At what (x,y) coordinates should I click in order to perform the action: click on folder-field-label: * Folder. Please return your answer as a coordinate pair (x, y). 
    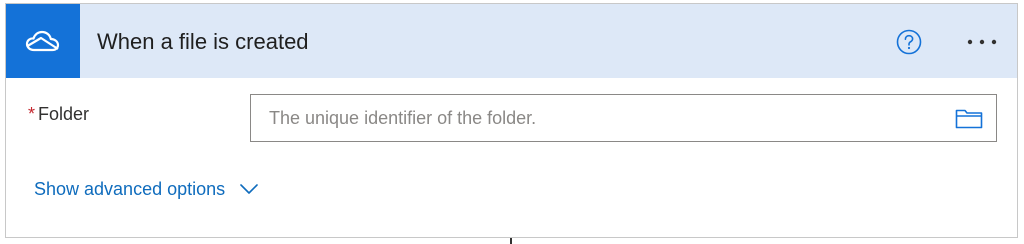
    Looking at the image, I should click on (58, 114).